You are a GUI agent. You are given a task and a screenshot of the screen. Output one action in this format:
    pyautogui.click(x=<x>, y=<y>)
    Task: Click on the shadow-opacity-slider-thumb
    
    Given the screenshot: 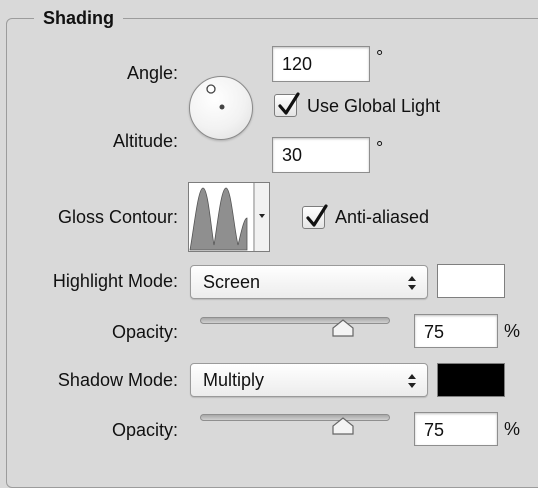 What is the action you would take?
    pyautogui.click(x=343, y=426)
    